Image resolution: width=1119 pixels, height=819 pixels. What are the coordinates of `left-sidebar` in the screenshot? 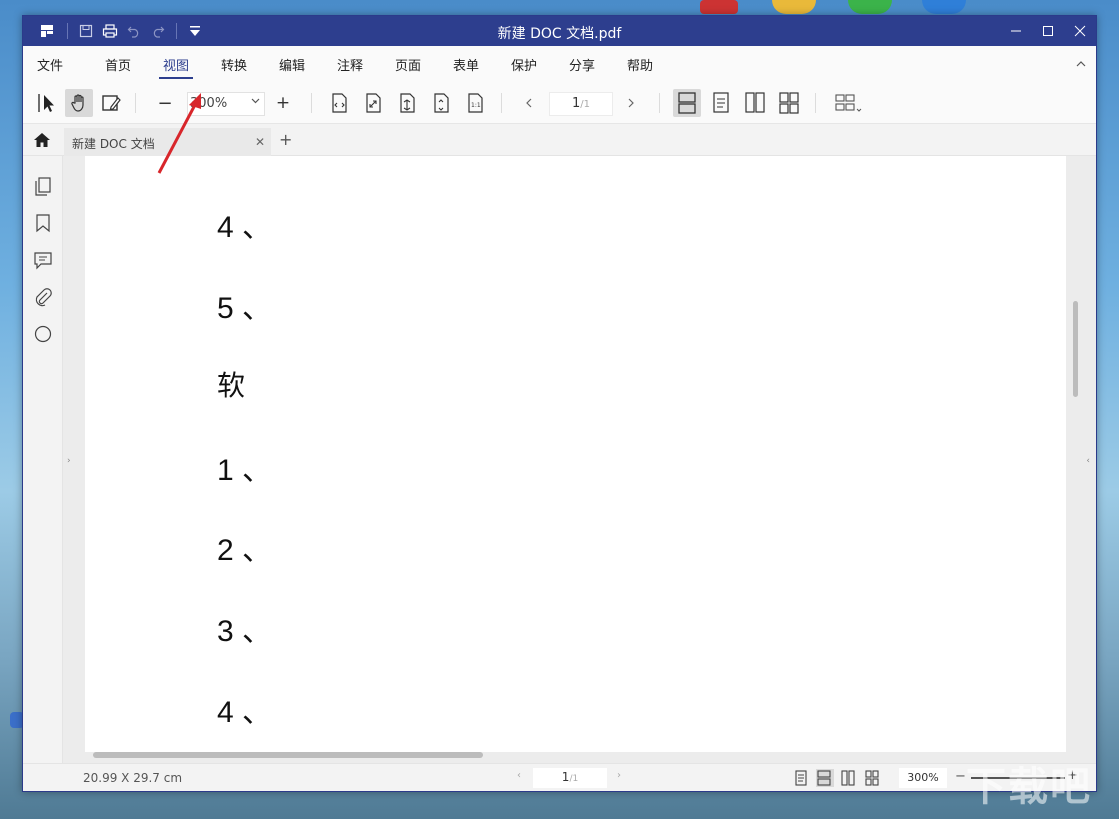 It's located at (43, 459).